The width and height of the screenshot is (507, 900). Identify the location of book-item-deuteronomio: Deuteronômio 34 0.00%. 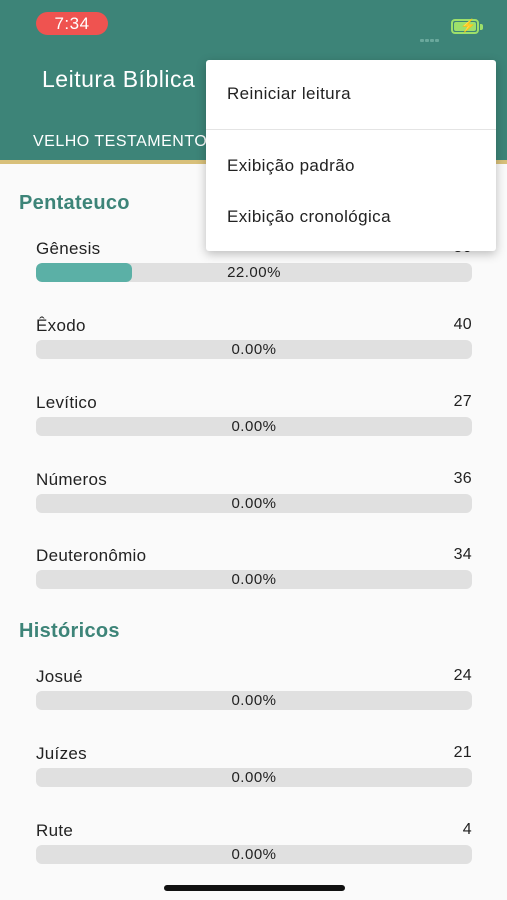
(254, 571).